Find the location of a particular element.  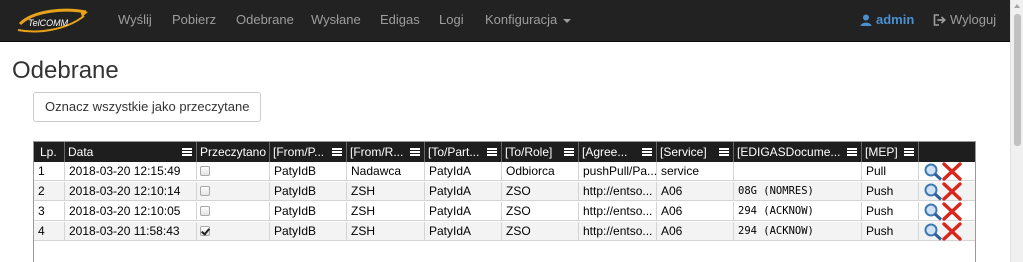

col-header-actions is located at coordinates (947, 152).